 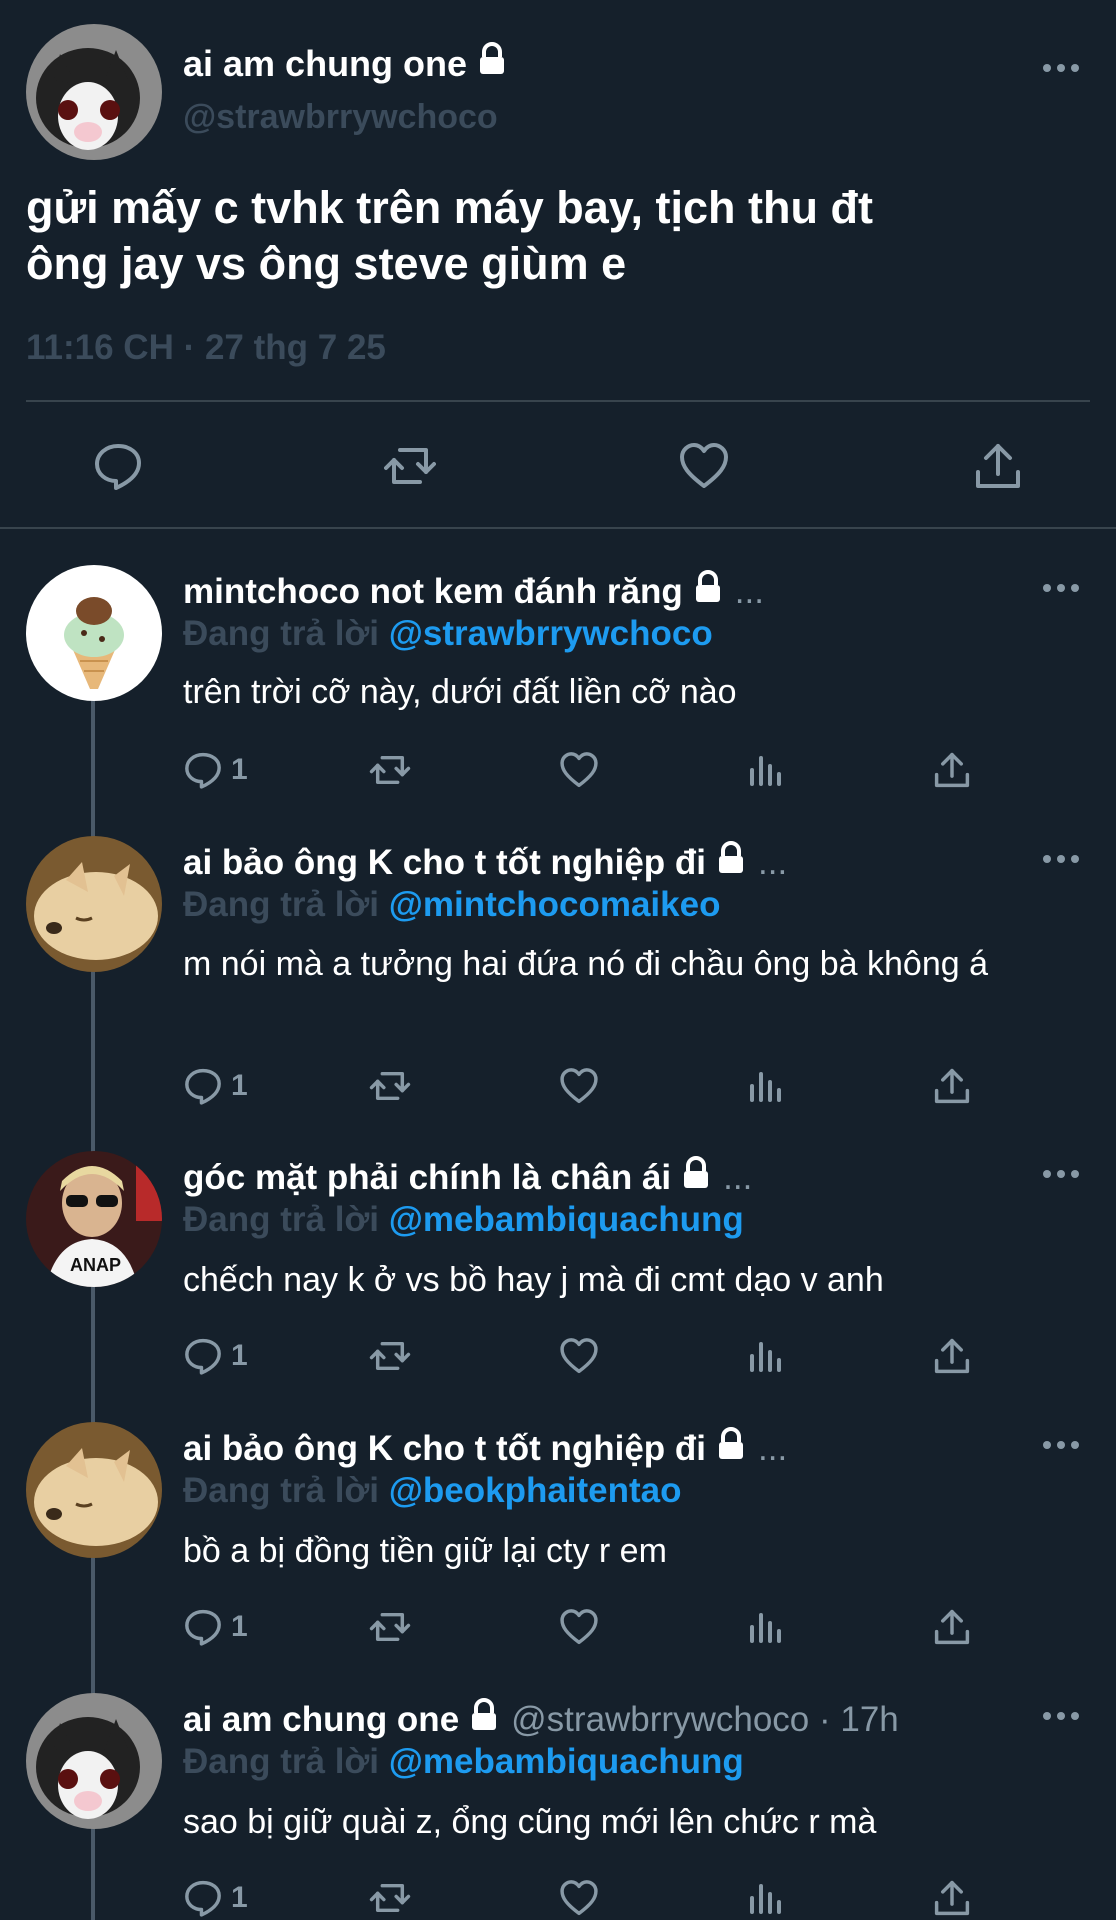 What do you see at coordinates (449, 207) in the screenshot?
I see `main-text-line-1: gửi mấy c tvhk trên máy bay, tịch thu đt` at bounding box center [449, 207].